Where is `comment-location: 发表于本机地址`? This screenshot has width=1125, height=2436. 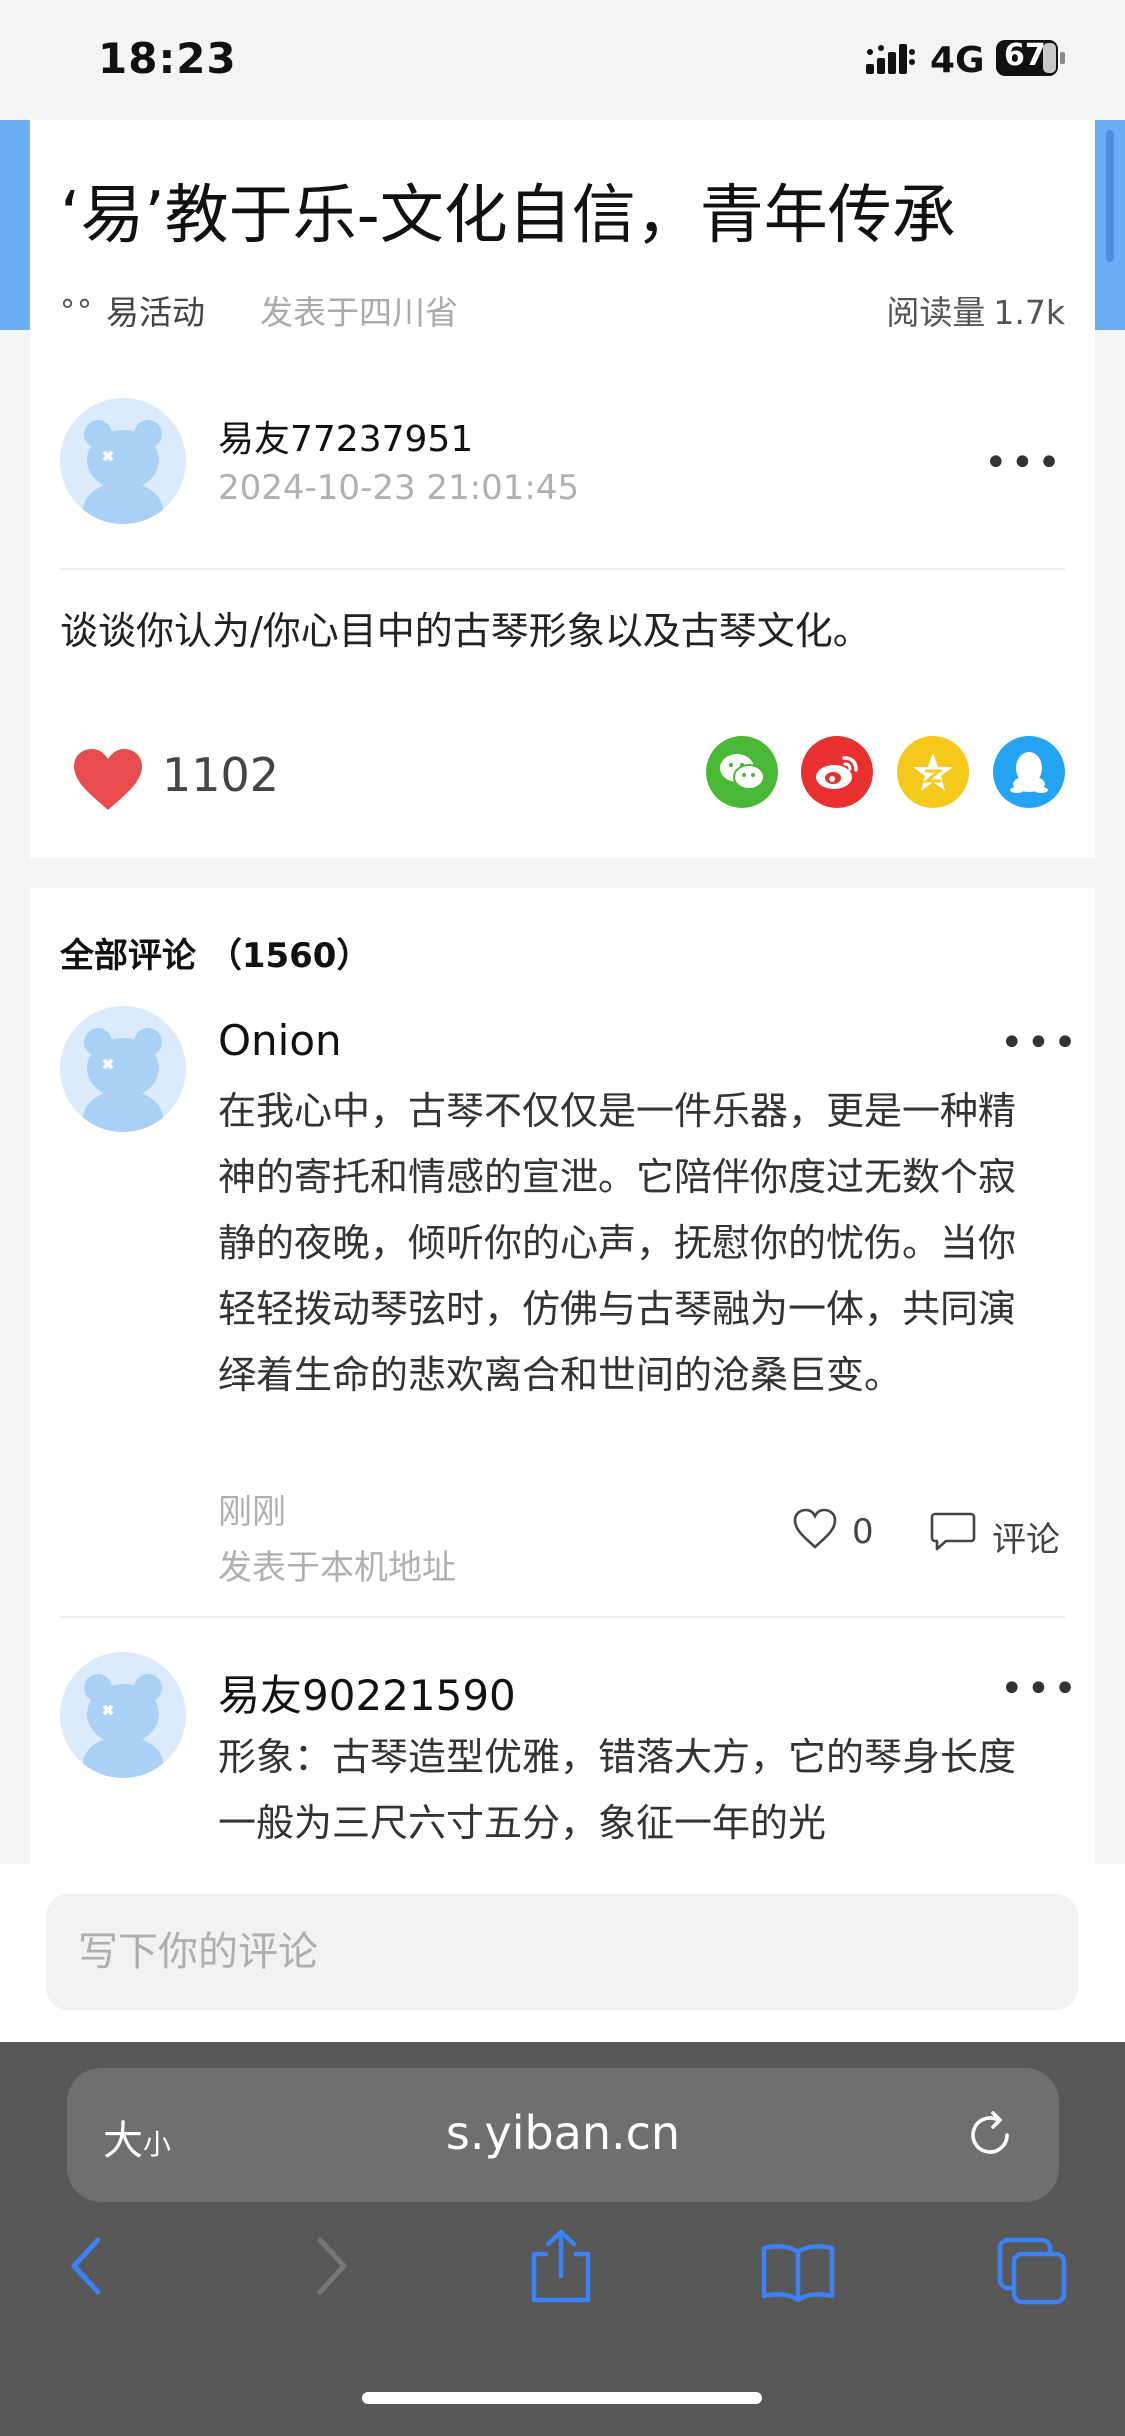
comment-location: 发表于本机地址 is located at coordinates (337, 1568).